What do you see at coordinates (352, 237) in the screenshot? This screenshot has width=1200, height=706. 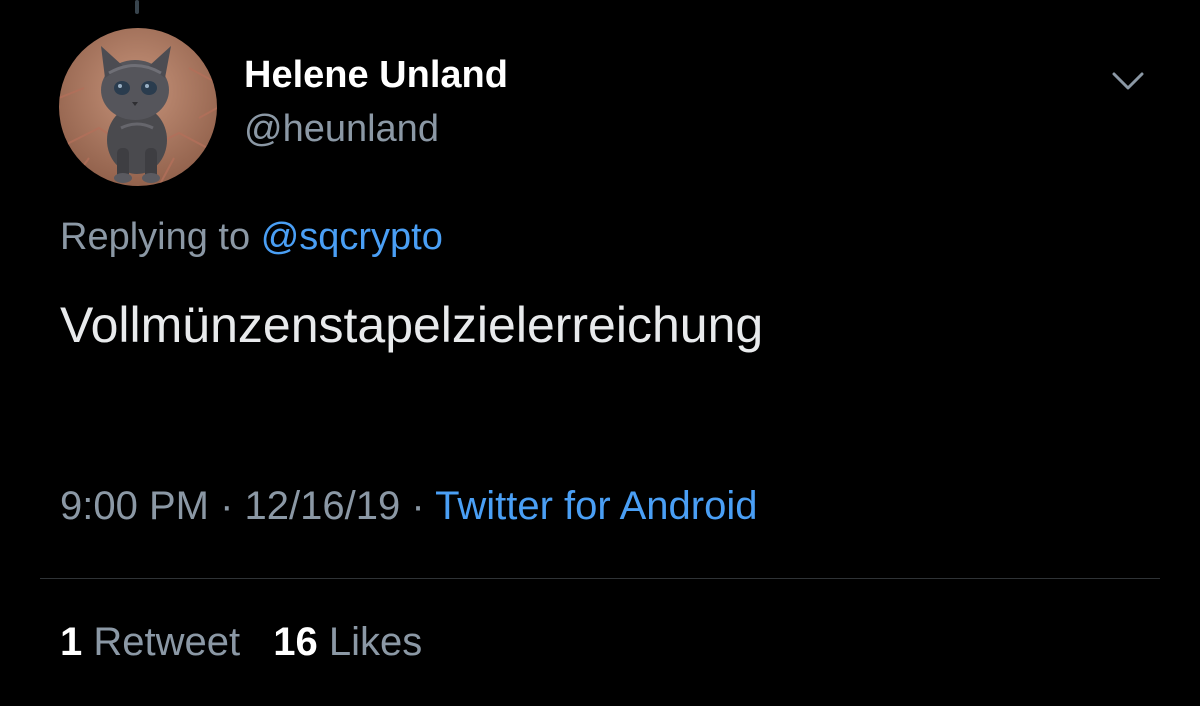 I see `reply-mention-link: @sqcrypto` at bounding box center [352, 237].